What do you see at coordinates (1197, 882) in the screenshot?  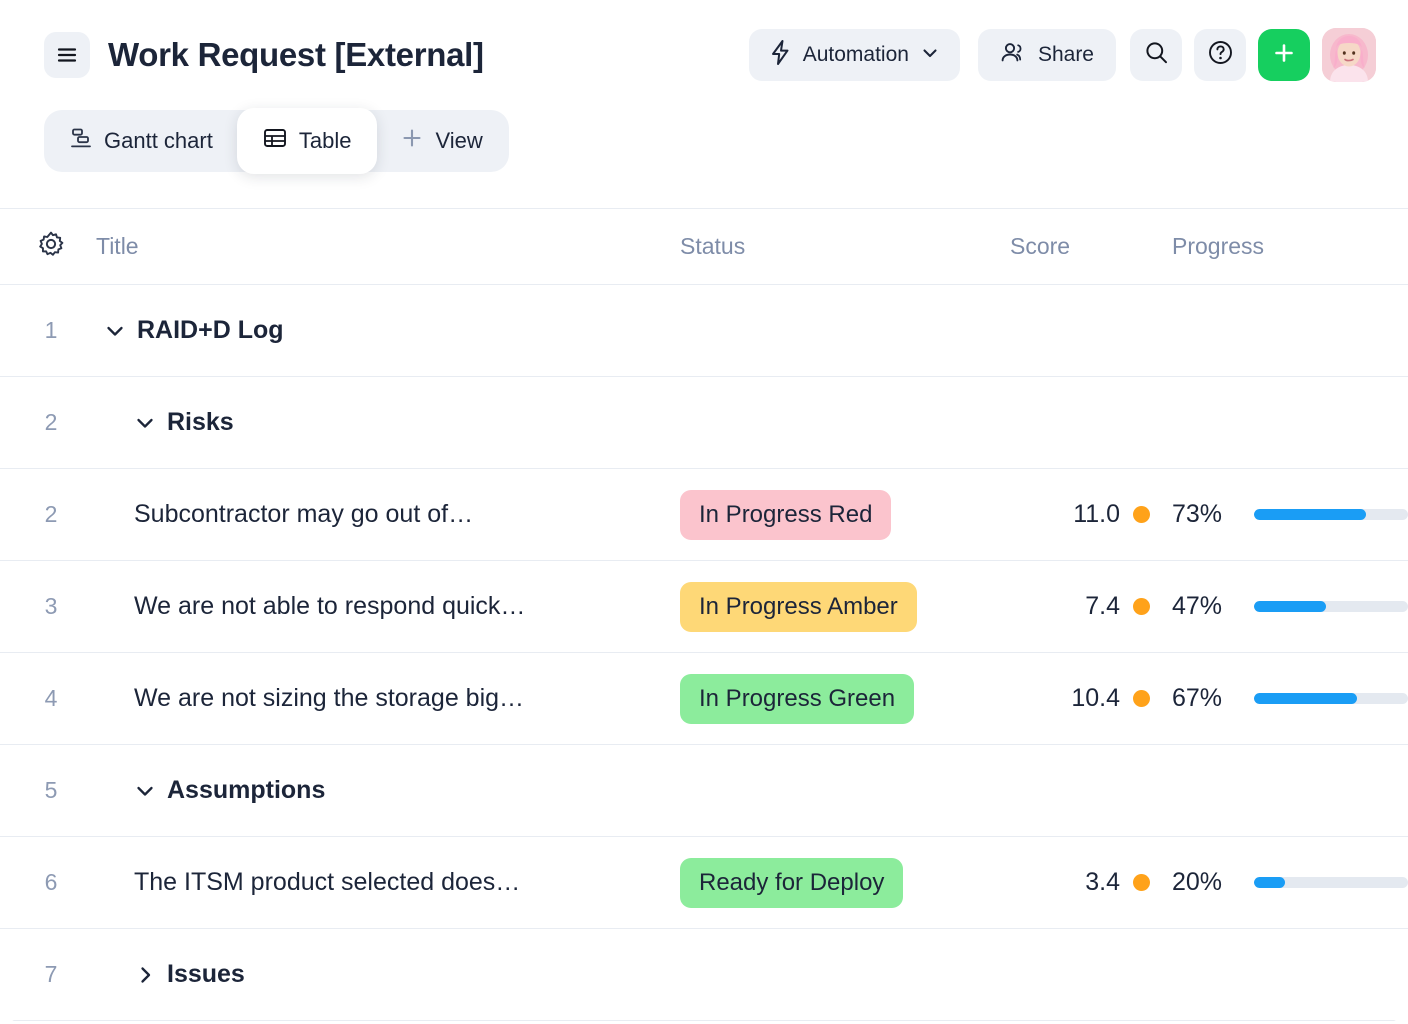 I see `progress-percent: 20%` at bounding box center [1197, 882].